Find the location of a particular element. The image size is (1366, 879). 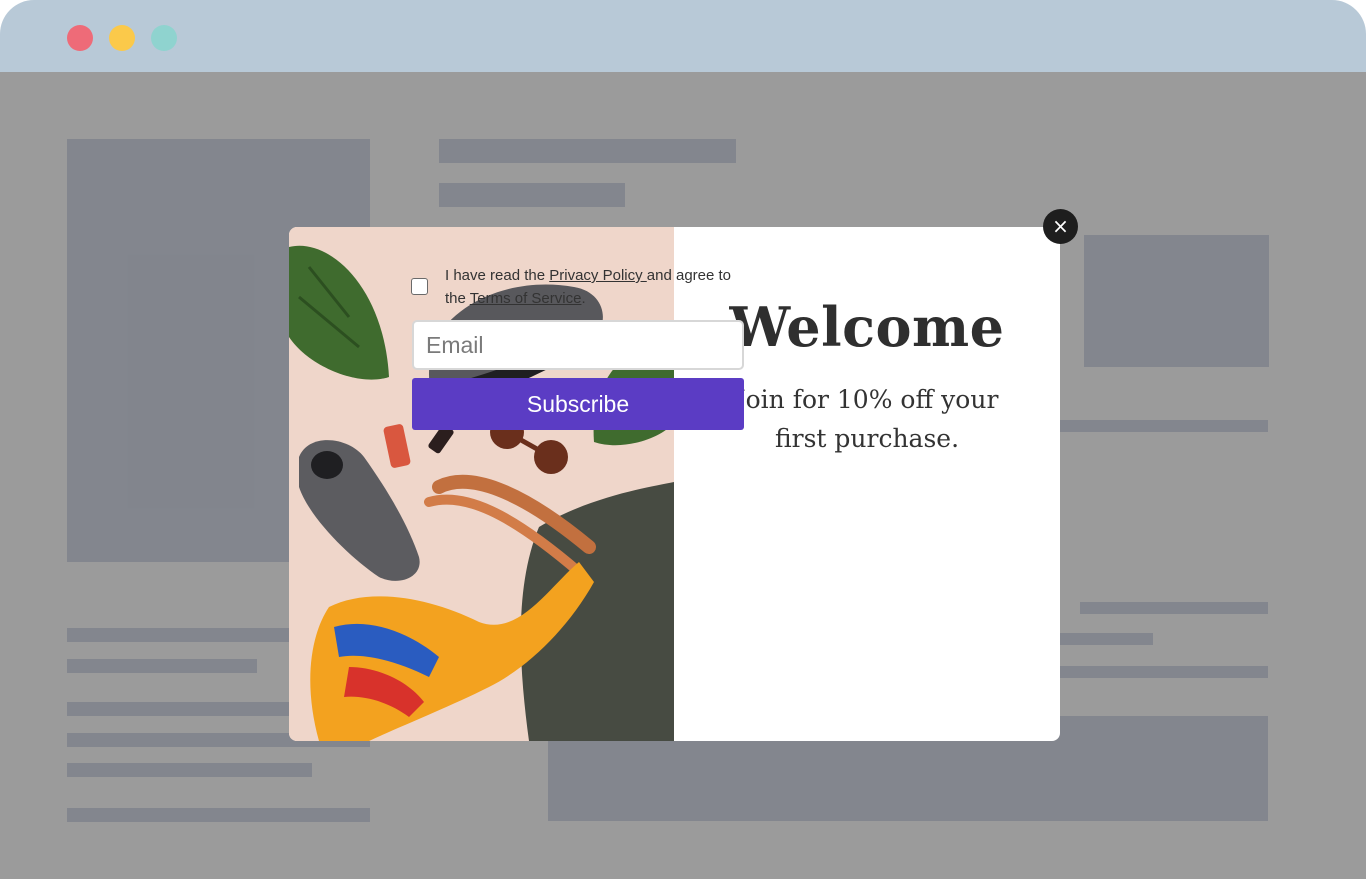

subtitle-line-1: Join for 10% off your is located at coordinates (867, 399).